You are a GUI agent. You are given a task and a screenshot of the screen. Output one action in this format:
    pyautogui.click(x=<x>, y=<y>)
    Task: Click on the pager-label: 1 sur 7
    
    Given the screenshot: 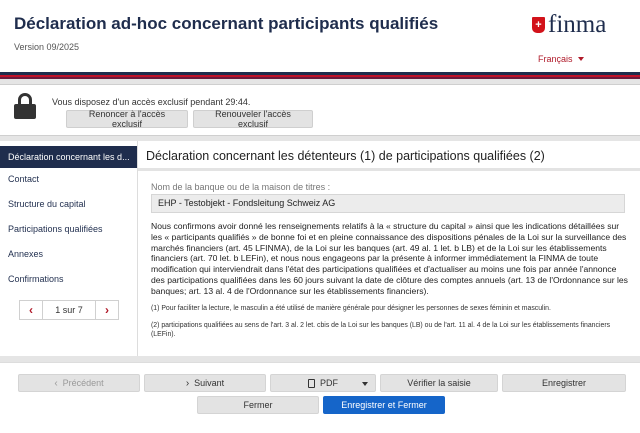 What is the action you would take?
    pyautogui.click(x=69, y=310)
    